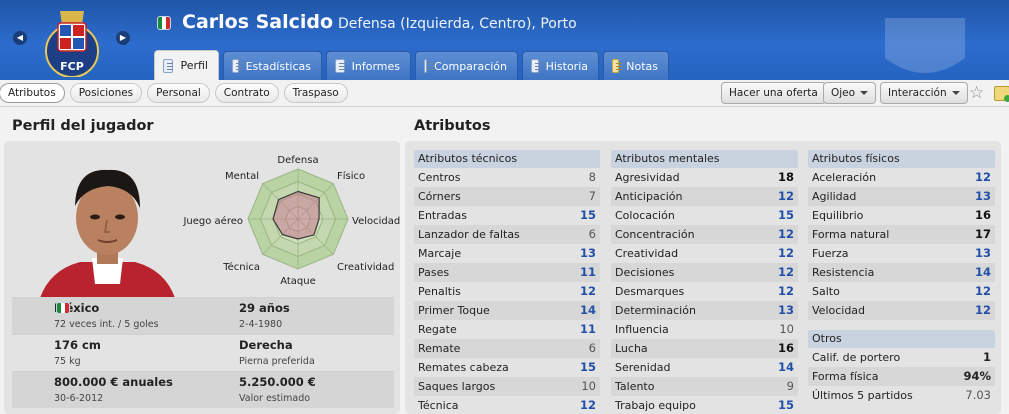 The width and height of the screenshot is (1009, 414). Describe the element at coordinates (592, 348) in the screenshot. I see `attribute-value: 6` at that location.